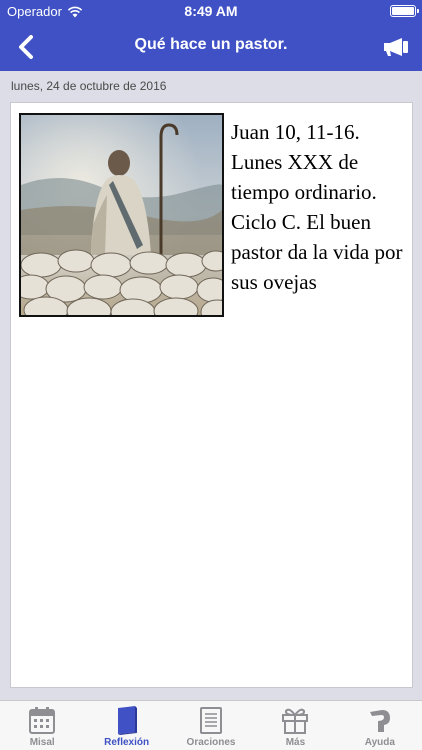 The height and width of the screenshot is (750, 422). I want to click on speaker-button, so click(396, 47).